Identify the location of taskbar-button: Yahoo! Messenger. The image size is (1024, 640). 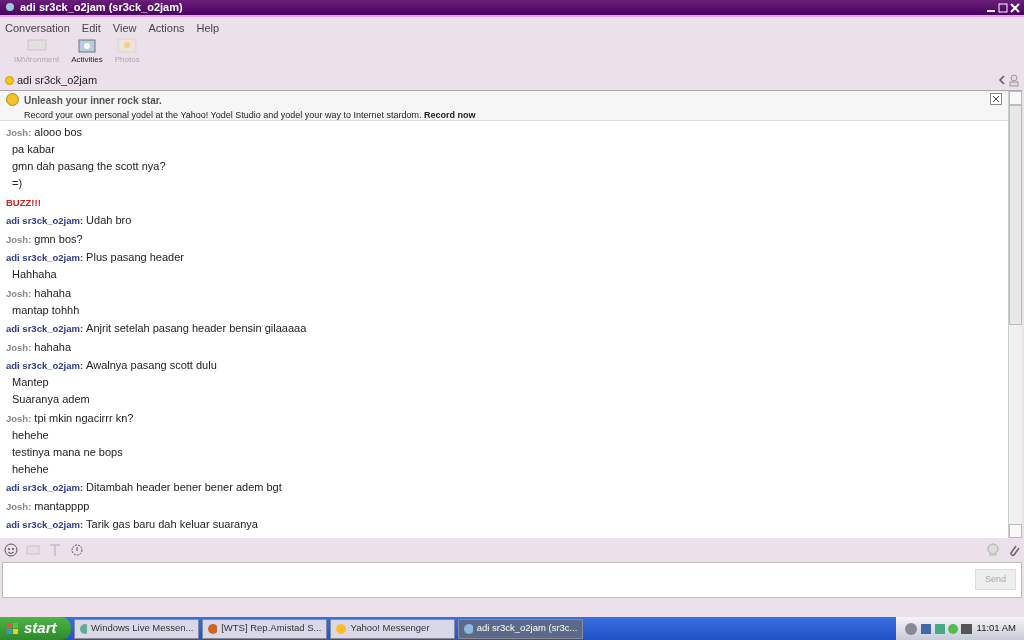
(392, 628).